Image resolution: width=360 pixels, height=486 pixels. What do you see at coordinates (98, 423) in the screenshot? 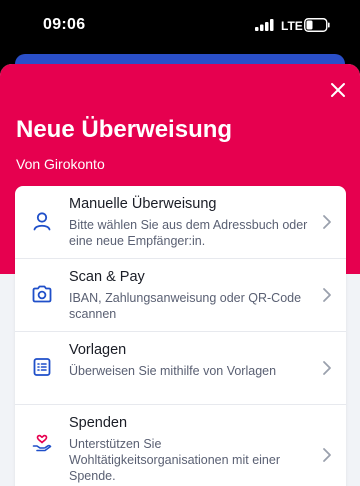
I see `option-title: Spenden` at bounding box center [98, 423].